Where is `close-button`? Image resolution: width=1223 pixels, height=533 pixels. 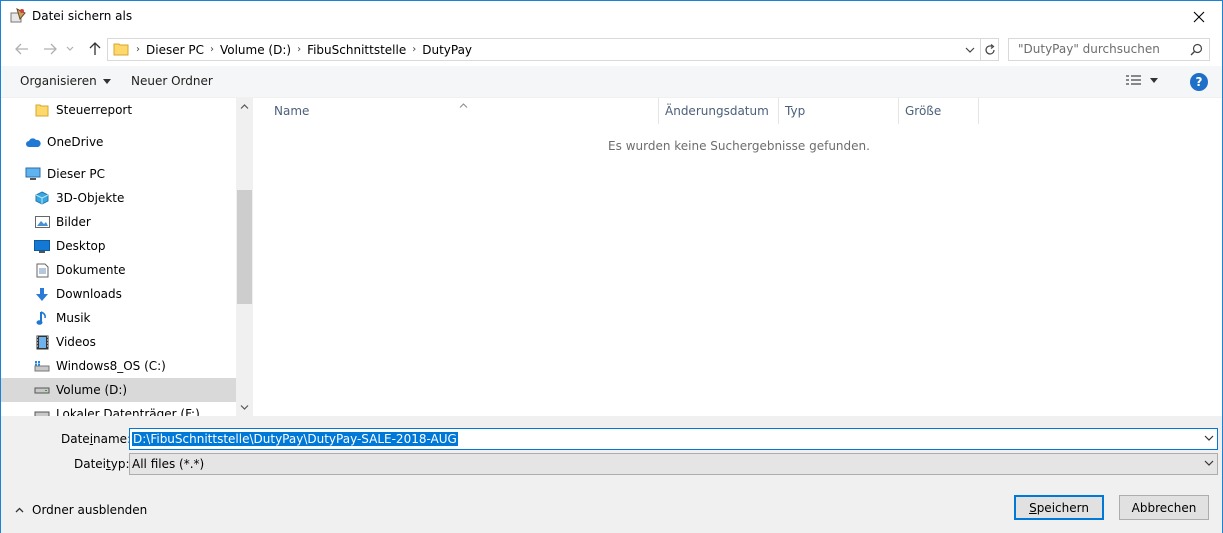 close-button is located at coordinates (1199, 16).